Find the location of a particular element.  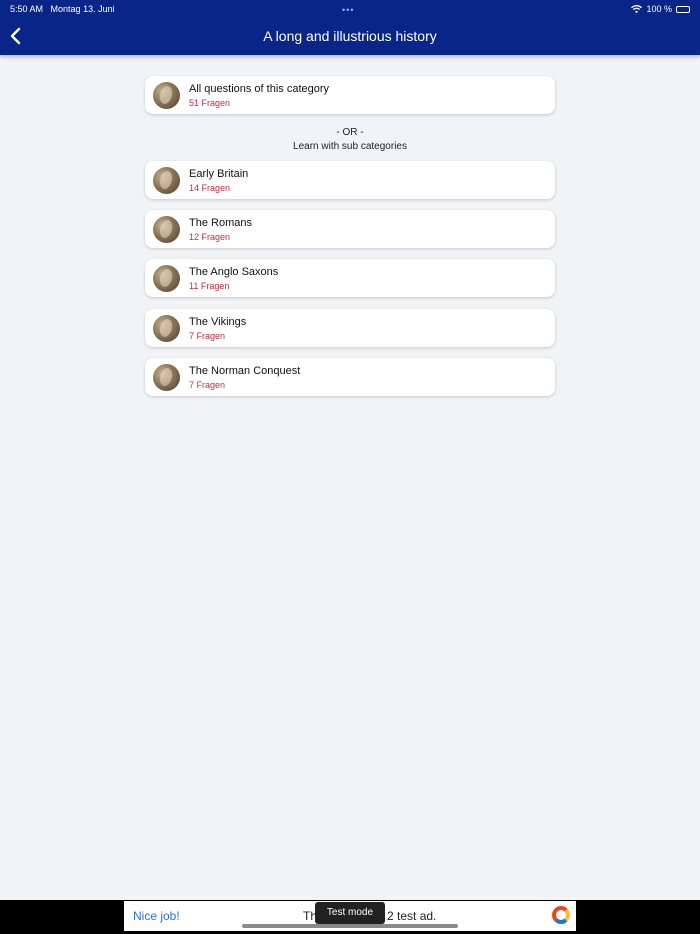

card-count: 12 Fragen is located at coordinates (210, 237).